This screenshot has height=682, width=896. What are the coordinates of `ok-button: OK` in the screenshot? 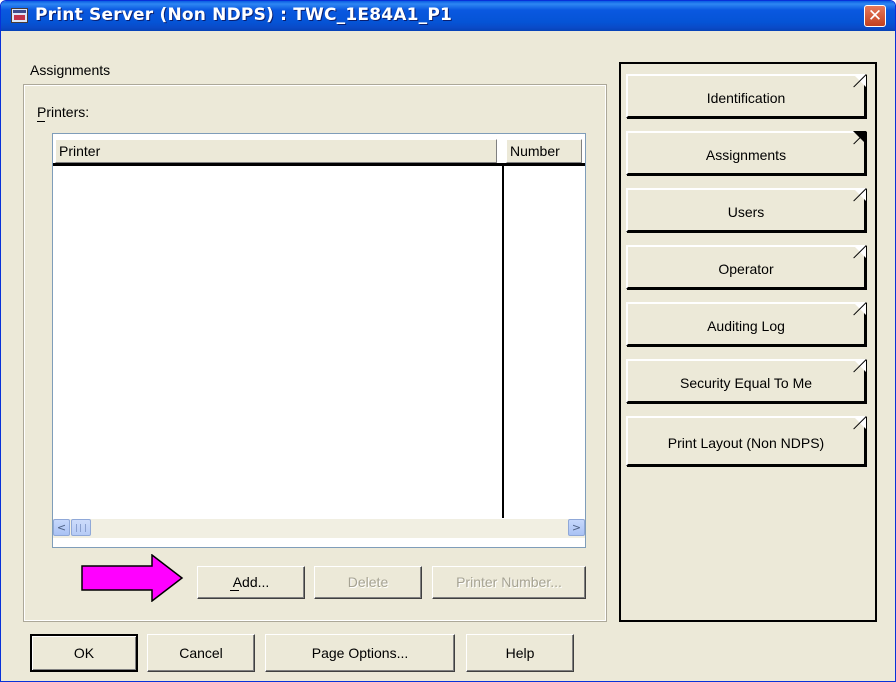 It's located at (84, 653).